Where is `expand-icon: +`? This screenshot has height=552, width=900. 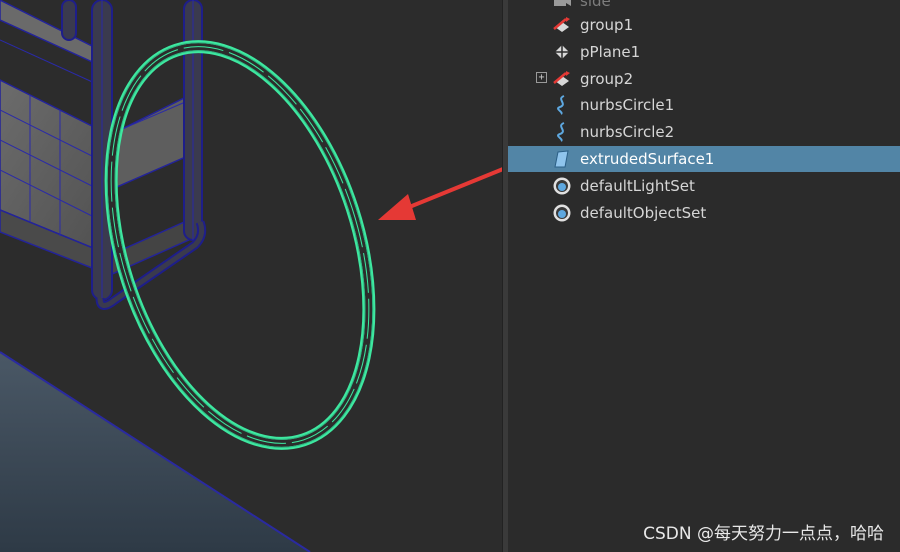 expand-icon: + is located at coordinates (541, 77).